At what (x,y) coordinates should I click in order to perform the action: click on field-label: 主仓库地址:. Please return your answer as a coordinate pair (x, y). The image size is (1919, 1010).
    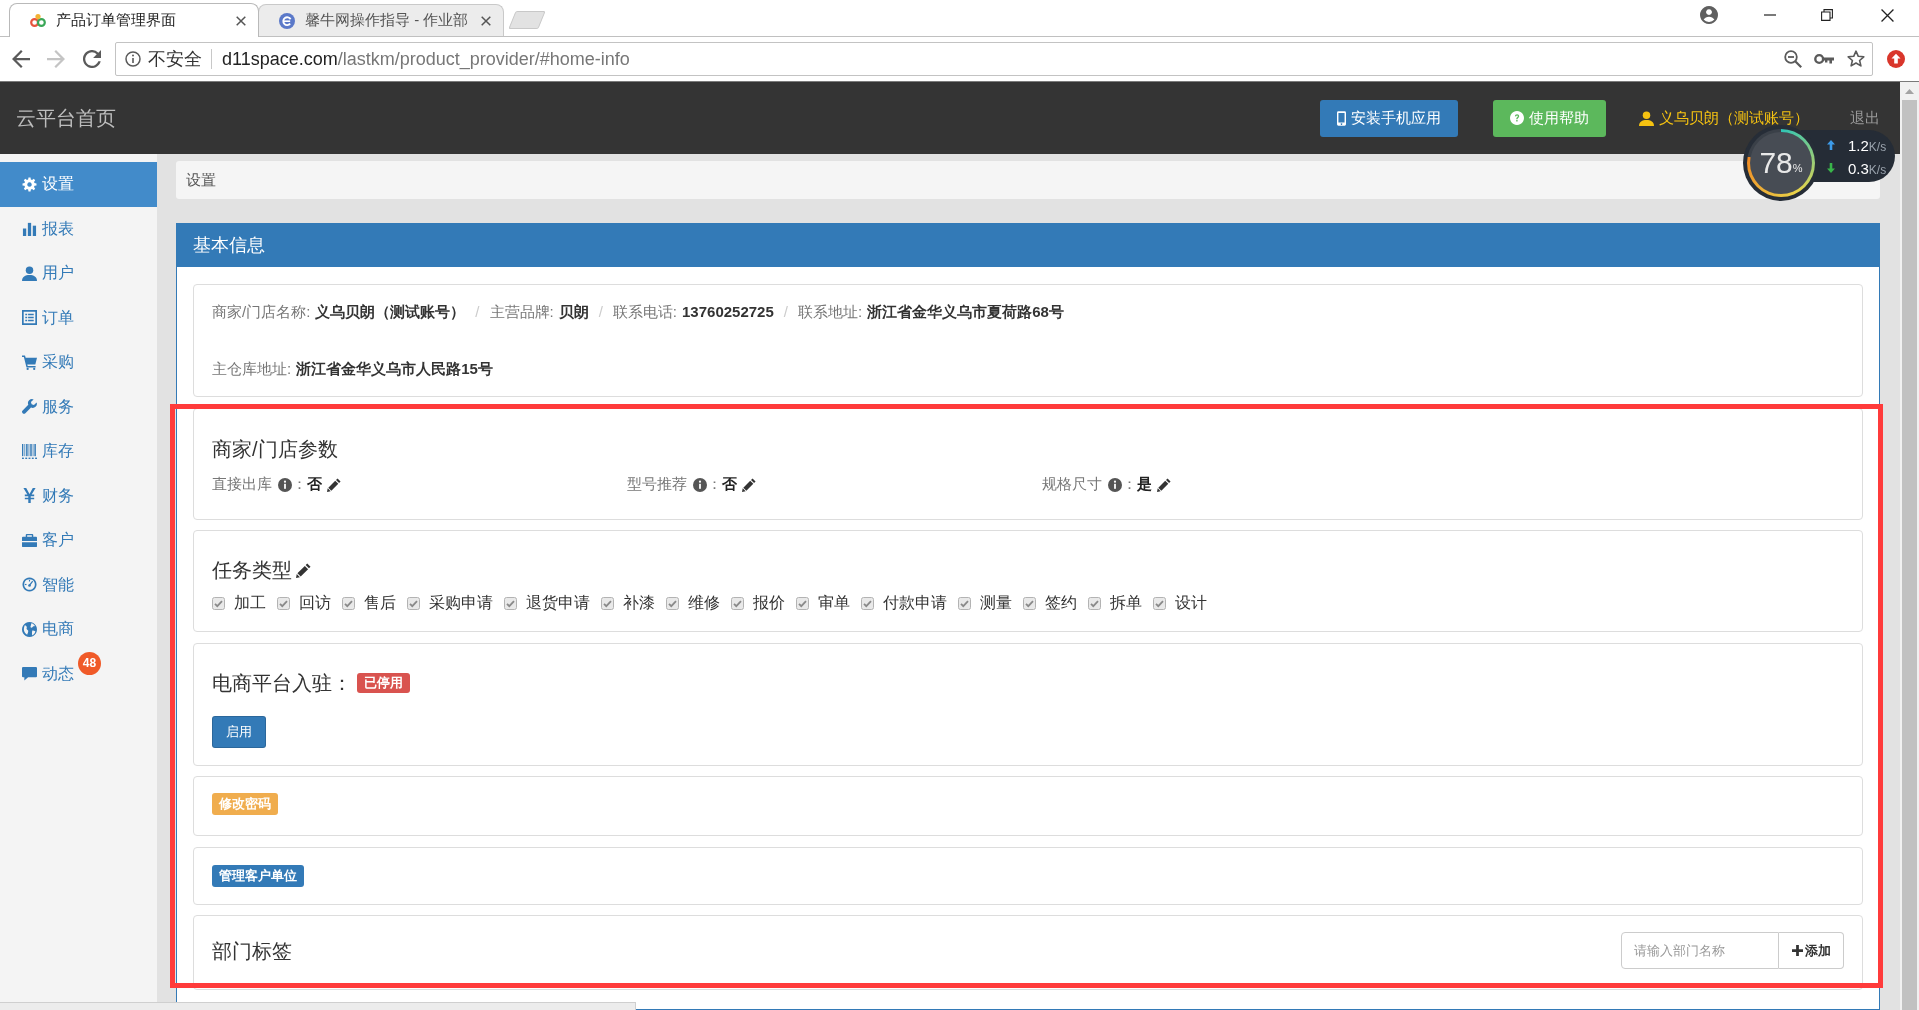
    Looking at the image, I should click on (252, 368).